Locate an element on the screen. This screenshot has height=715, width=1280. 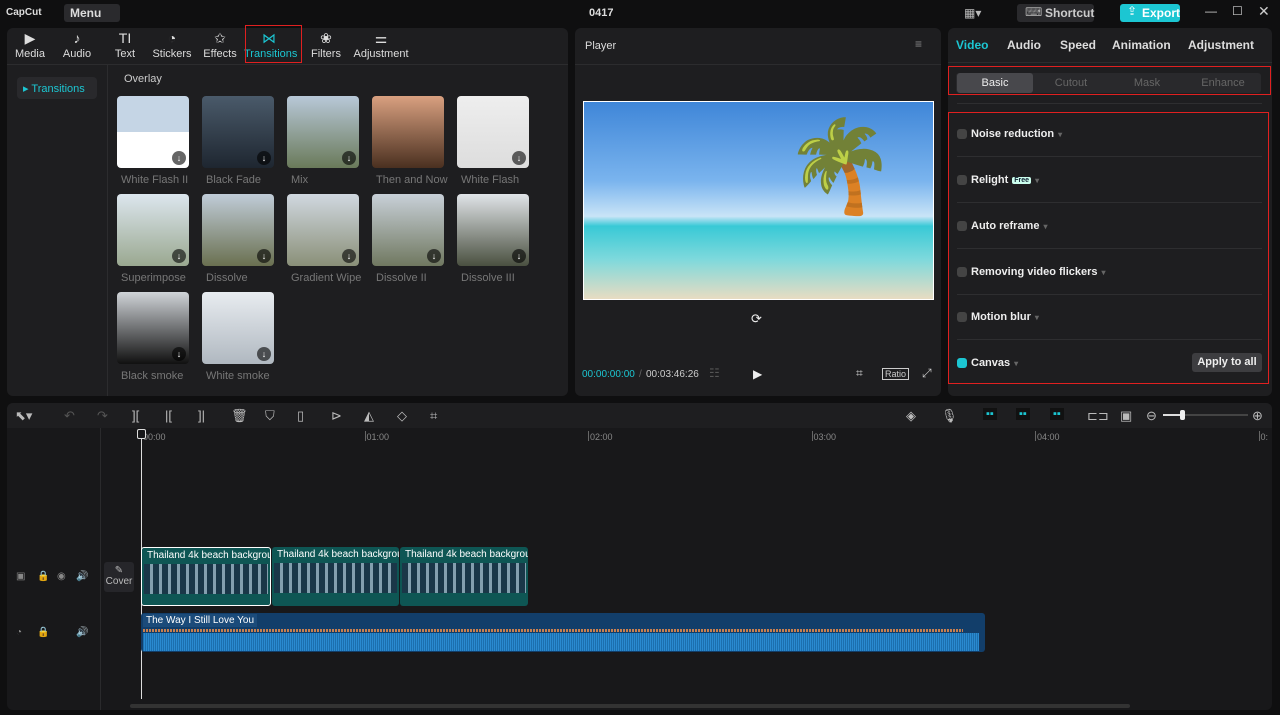
split-preview-icon: ⊏⊐ is located at coordinates (1098, 416).